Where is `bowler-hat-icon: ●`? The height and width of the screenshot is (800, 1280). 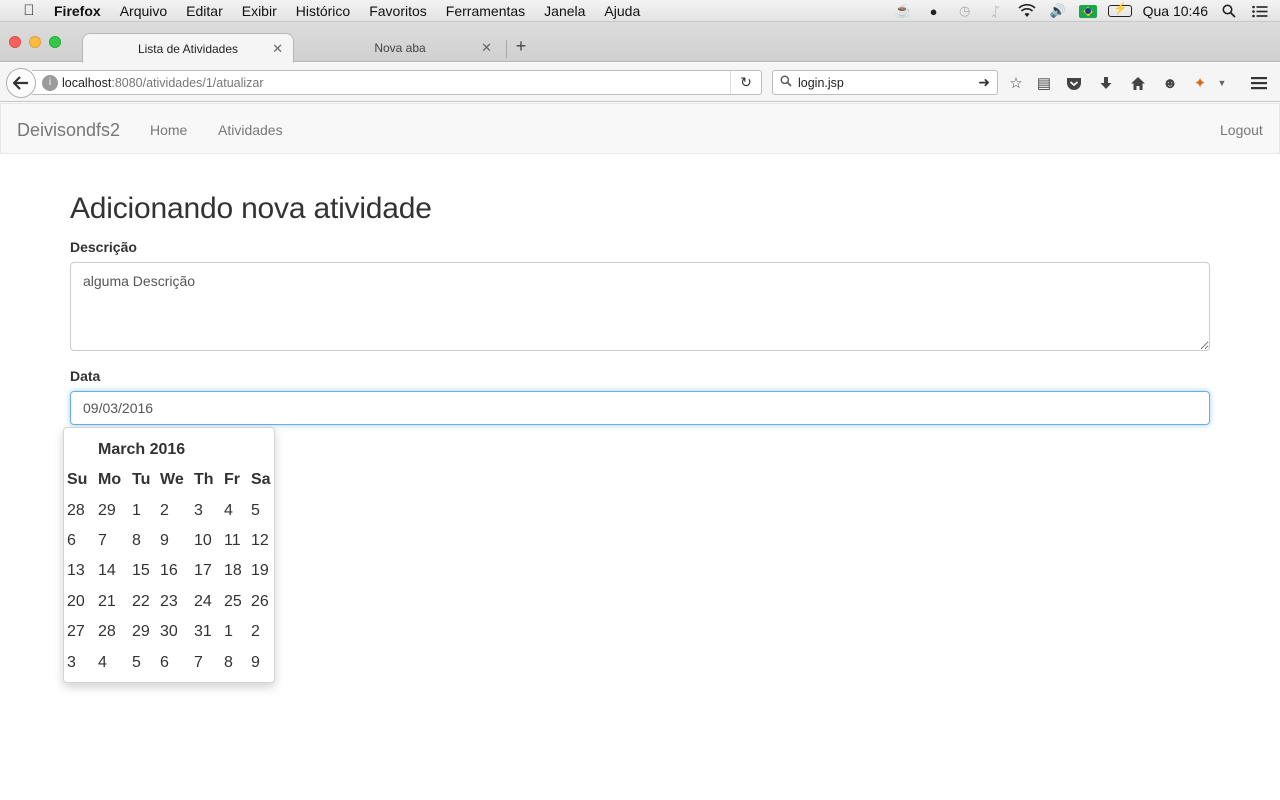 bowler-hat-icon: ● is located at coordinates (934, 11).